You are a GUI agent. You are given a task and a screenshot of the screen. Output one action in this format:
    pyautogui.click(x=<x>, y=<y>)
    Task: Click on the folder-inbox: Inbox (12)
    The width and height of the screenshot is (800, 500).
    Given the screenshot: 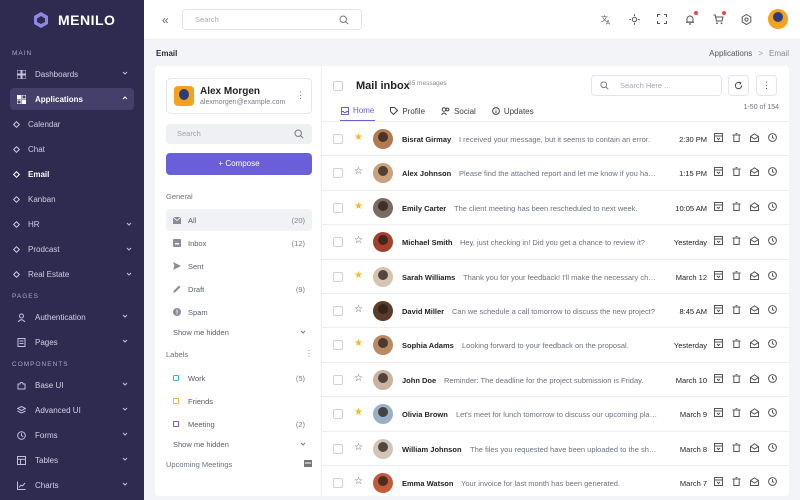 What is the action you would take?
    pyautogui.click(x=239, y=243)
    